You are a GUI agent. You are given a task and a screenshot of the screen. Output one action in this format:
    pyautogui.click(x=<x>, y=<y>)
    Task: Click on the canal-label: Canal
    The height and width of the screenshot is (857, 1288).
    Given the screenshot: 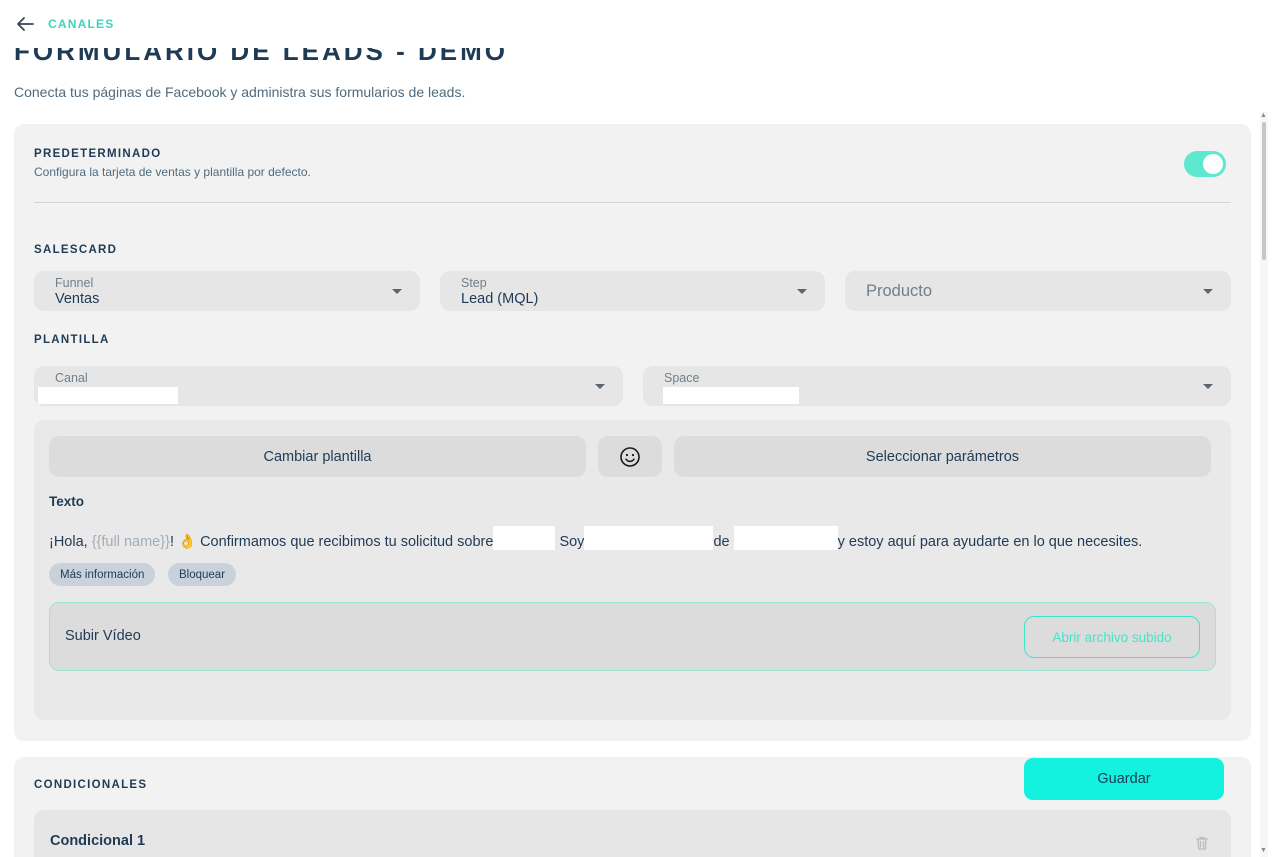 What is the action you would take?
    pyautogui.click(x=71, y=378)
    